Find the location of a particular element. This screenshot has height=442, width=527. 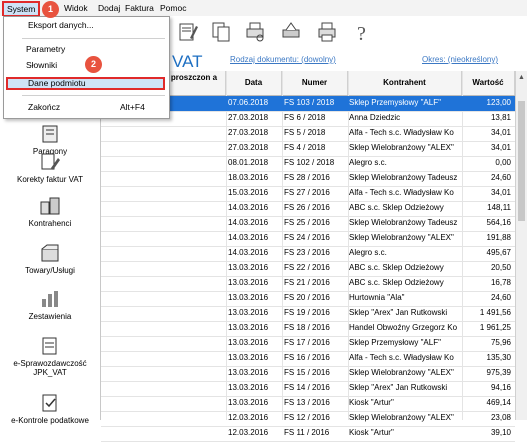

cell-value: 135,30 is located at coordinates (498, 357).